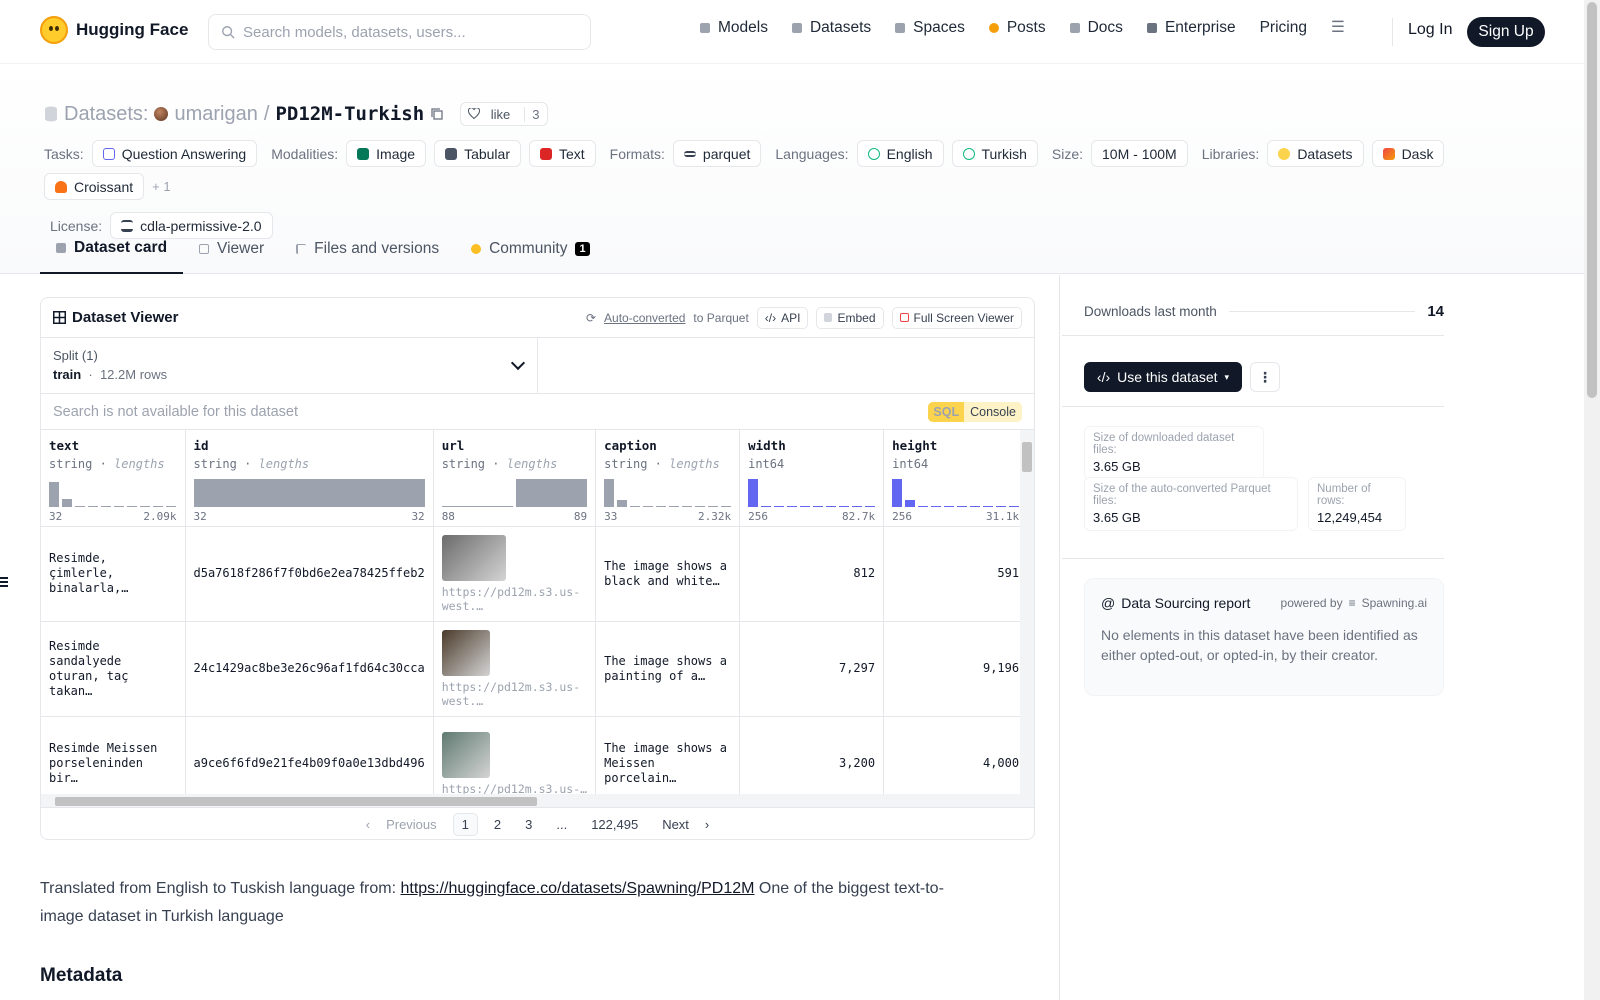 This screenshot has width=1600, height=1000. Describe the element at coordinates (113, 478) in the screenshot. I see `column-header-text: text string · lengths 32 2.09k` at that location.